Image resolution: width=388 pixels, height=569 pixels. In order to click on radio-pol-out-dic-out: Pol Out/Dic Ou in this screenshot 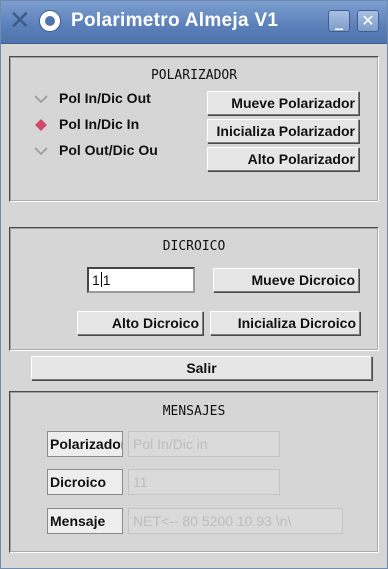, I will do `click(115, 151)`.